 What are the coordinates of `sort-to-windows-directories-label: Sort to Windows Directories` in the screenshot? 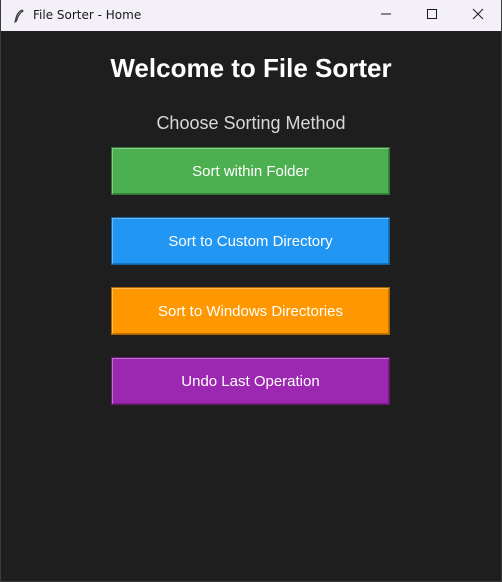 It's located at (250, 311).